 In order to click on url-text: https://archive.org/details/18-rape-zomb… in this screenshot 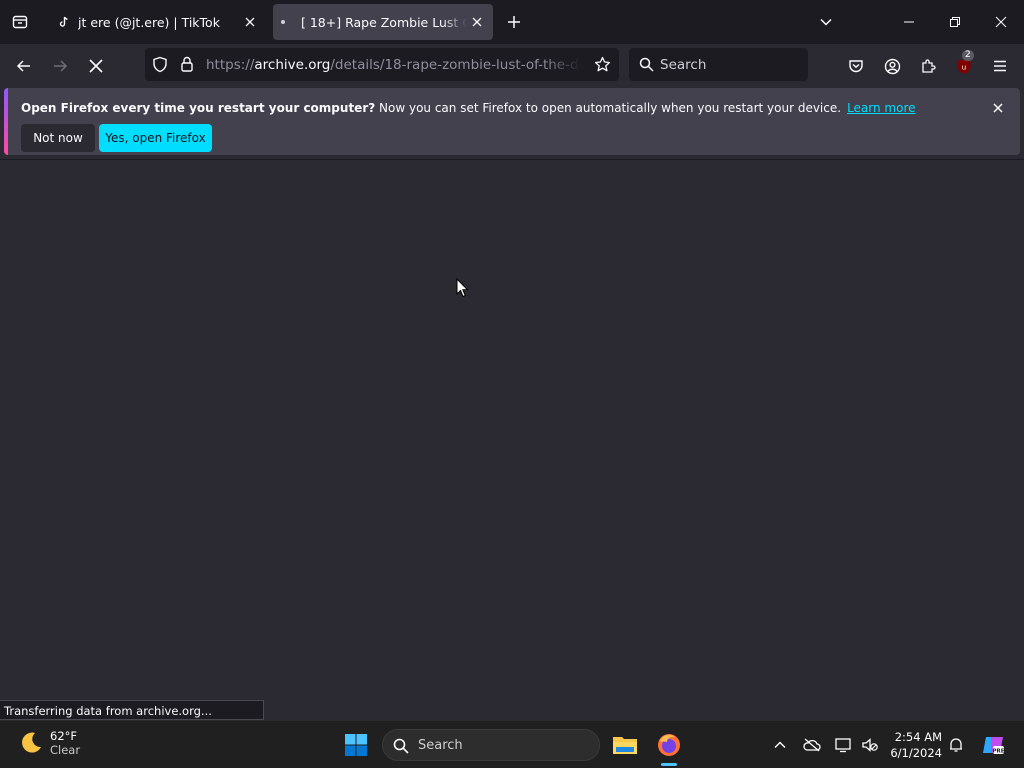, I will do `click(393, 65)`.